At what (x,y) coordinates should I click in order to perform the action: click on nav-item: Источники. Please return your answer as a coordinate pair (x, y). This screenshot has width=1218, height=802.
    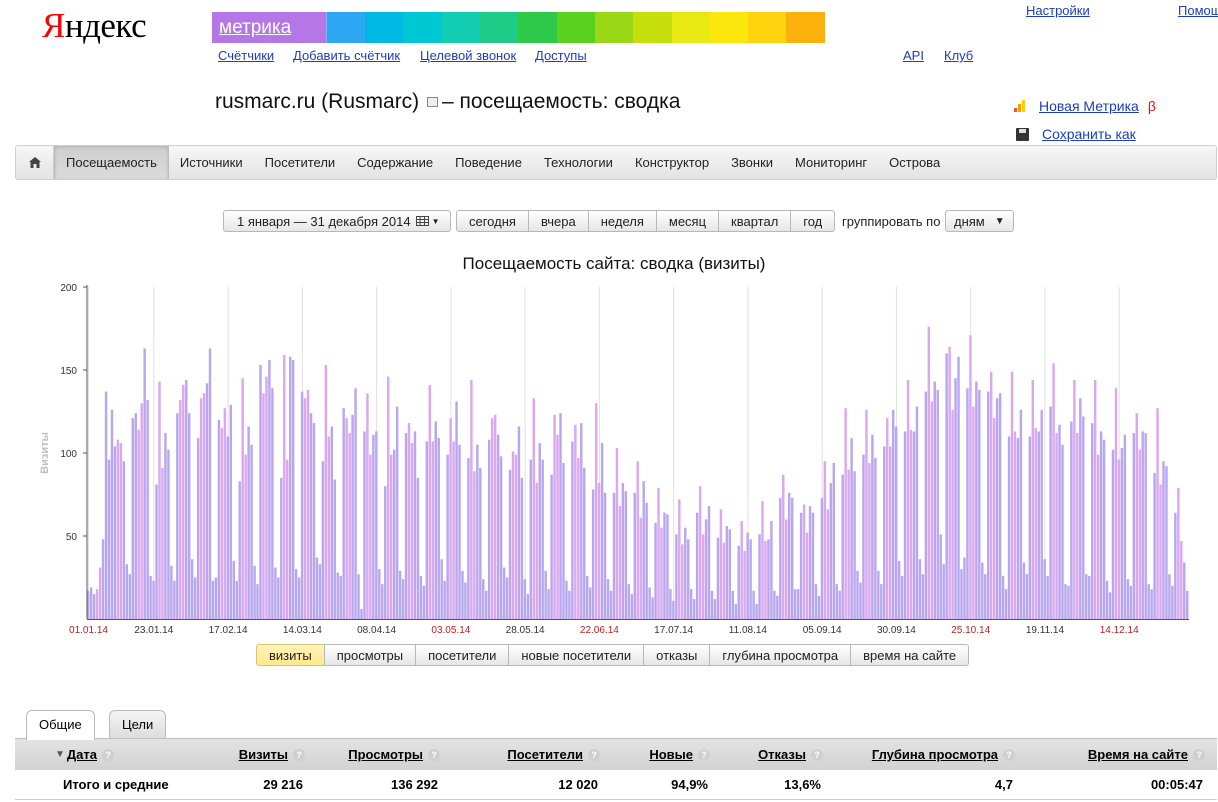
    Looking at the image, I should click on (211, 162).